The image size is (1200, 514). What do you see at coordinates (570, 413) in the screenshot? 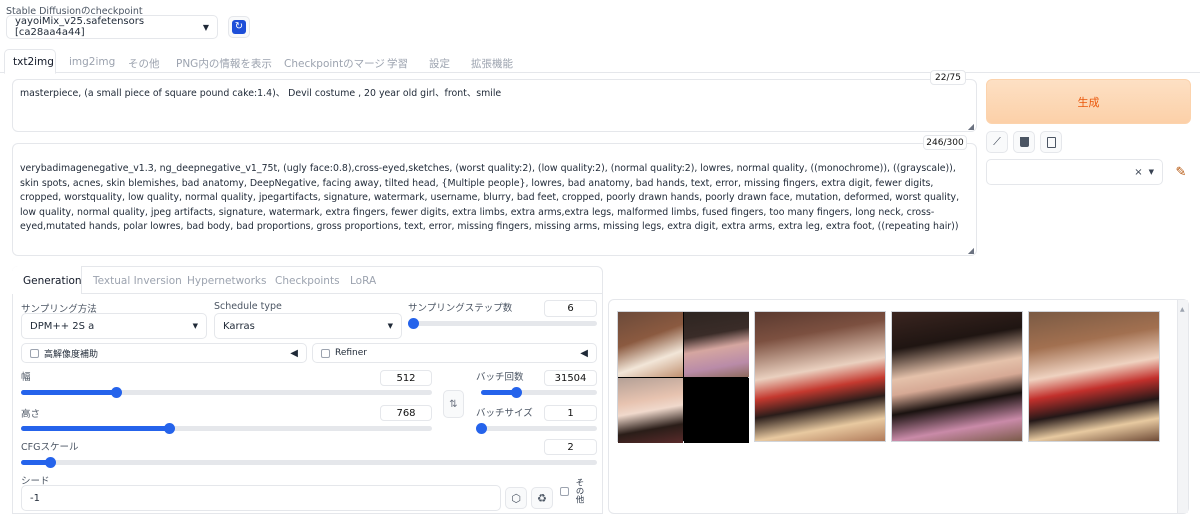
I see `batch-size-input: 1` at bounding box center [570, 413].